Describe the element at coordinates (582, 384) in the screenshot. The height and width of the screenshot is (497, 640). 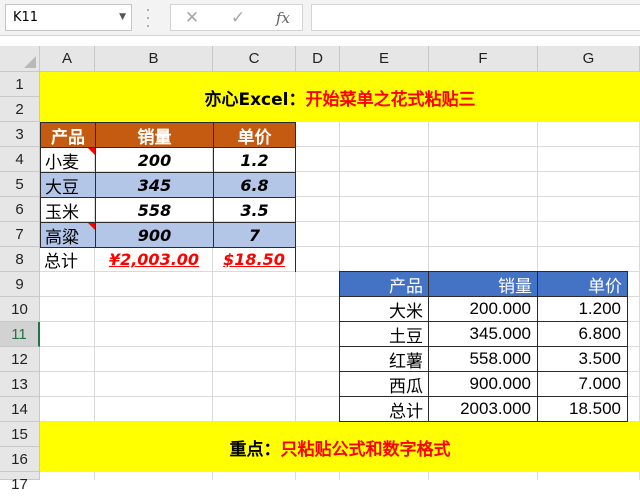
I see `table2-cell-price: 7.000` at that location.